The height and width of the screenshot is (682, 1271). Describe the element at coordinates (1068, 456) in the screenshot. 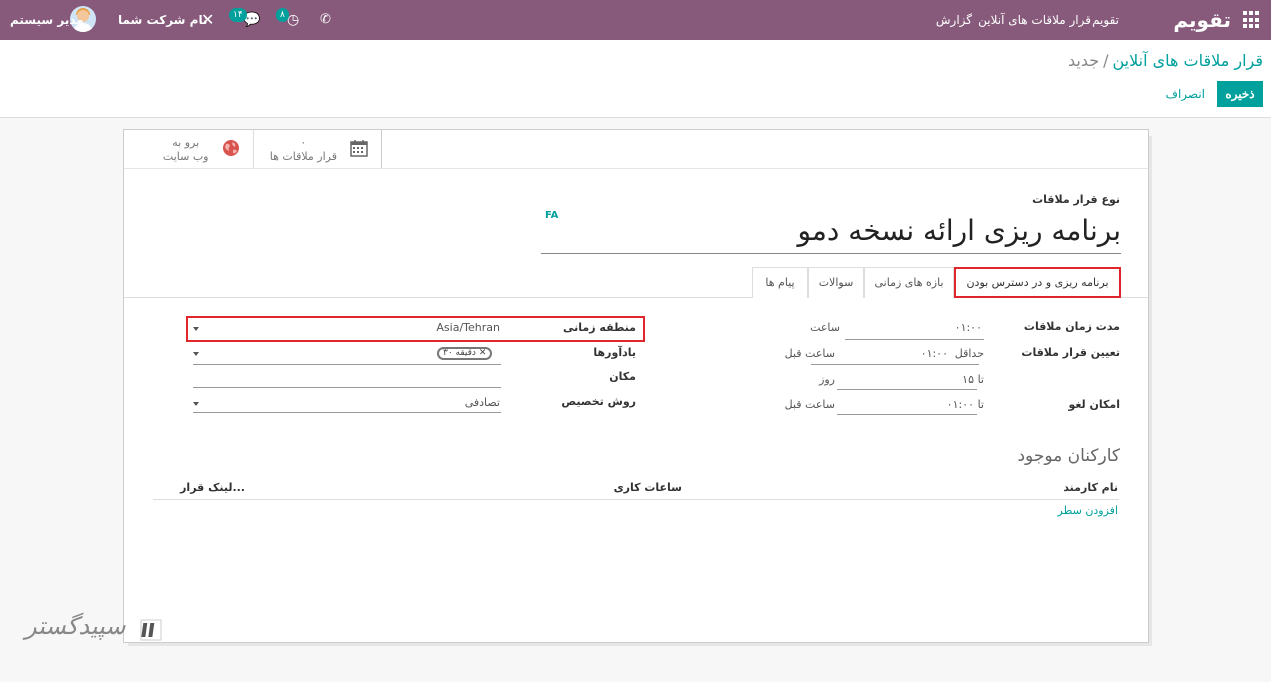

I see `employees-section-title: کارکنان موجود` at that location.